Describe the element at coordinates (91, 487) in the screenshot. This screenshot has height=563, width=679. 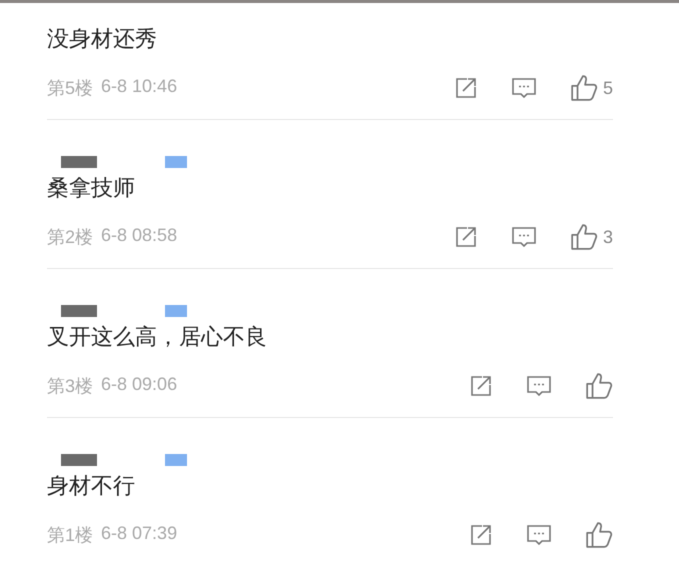
I see `comment-text: 身材不行` at that location.